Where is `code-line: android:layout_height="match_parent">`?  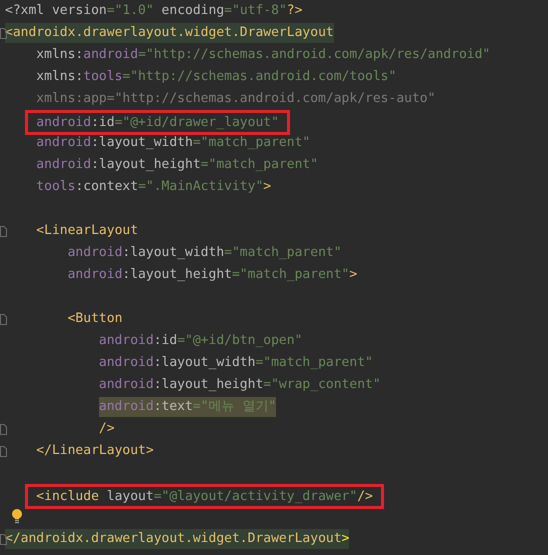 code-line: android:layout_height="match_parent"> is located at coordinates (213, 275).